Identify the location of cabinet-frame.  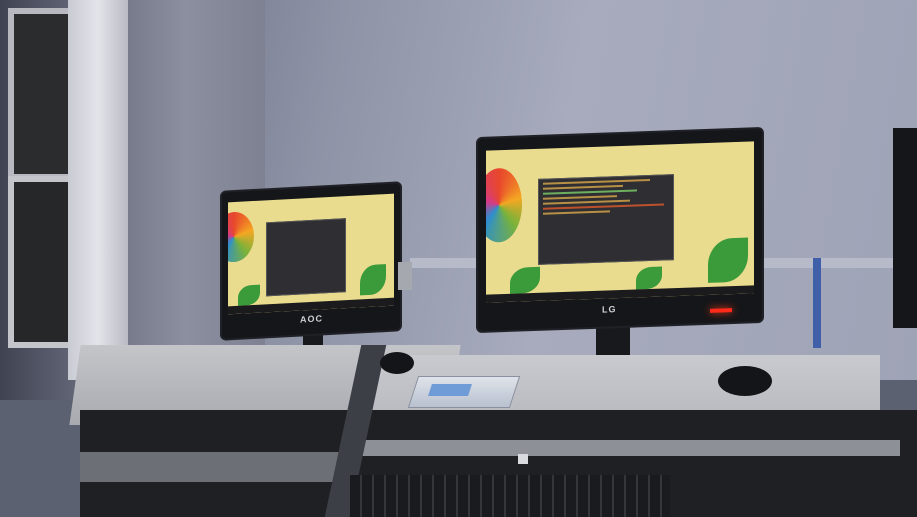
(98, 190).